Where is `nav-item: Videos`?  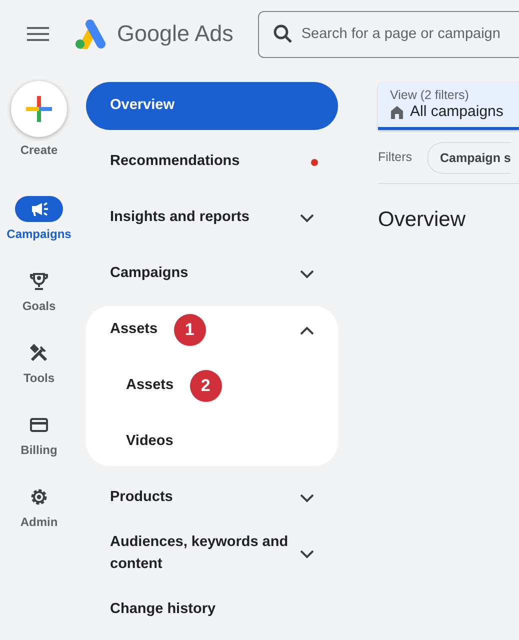 nav-item: Videos is located at coordinates (212, 442).